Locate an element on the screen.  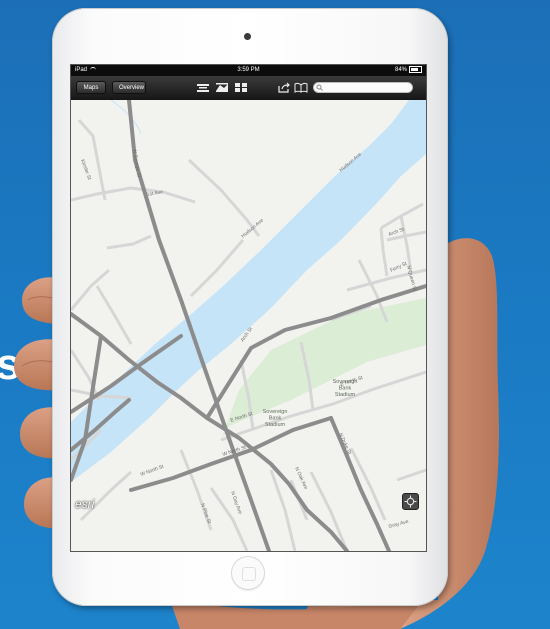
bookmarks-icon is located at coordinates (301, 87).